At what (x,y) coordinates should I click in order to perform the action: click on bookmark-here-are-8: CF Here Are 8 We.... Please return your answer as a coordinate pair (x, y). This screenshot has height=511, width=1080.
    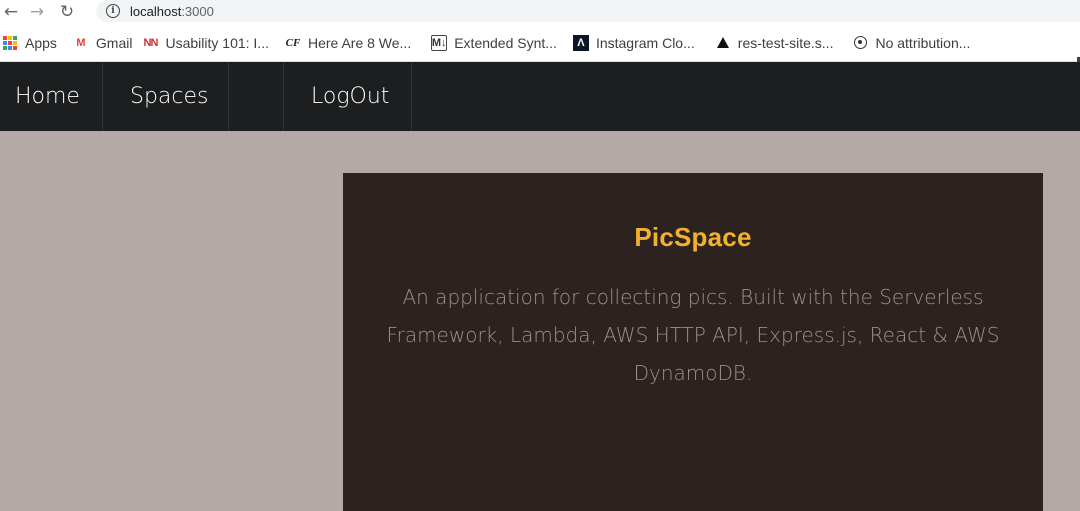
    Looking at the image, I should click on (352, 43).